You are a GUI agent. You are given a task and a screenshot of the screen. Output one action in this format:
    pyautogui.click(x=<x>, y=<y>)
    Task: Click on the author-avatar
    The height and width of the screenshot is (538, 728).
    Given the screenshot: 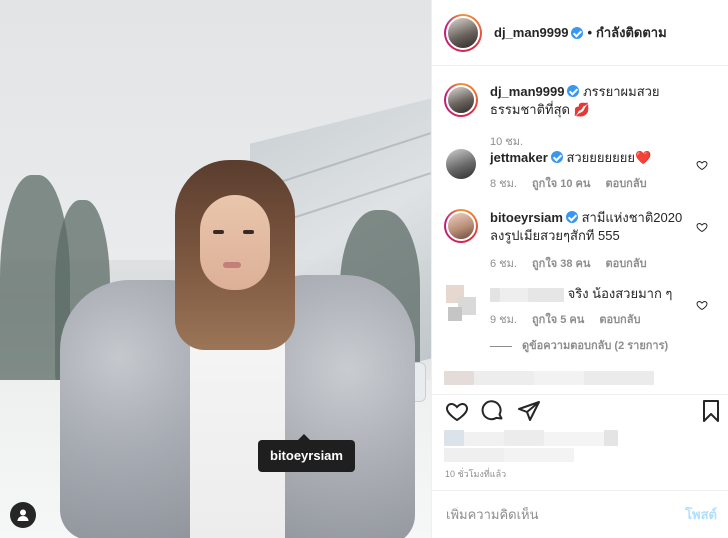 What is the action you would take?
    pyautogui.click(x=463, y=32)
    